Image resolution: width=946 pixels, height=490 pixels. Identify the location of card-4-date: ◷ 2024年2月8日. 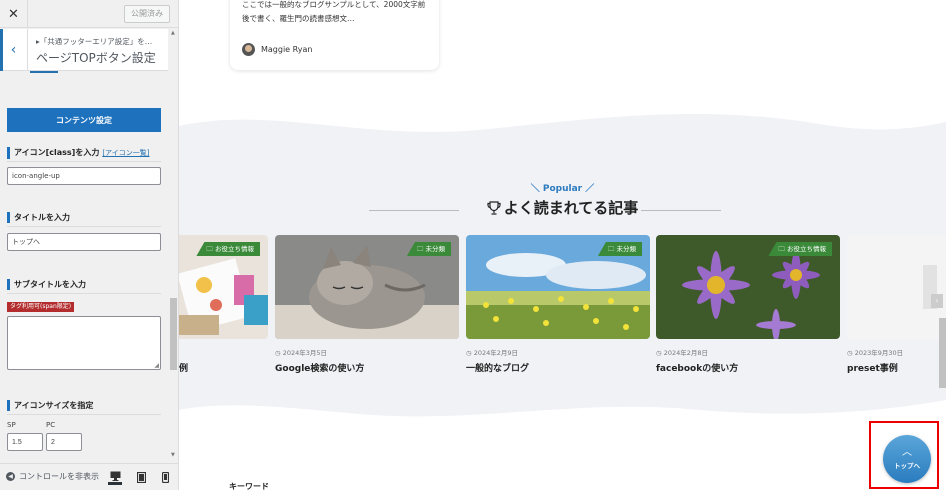
(682, 353).